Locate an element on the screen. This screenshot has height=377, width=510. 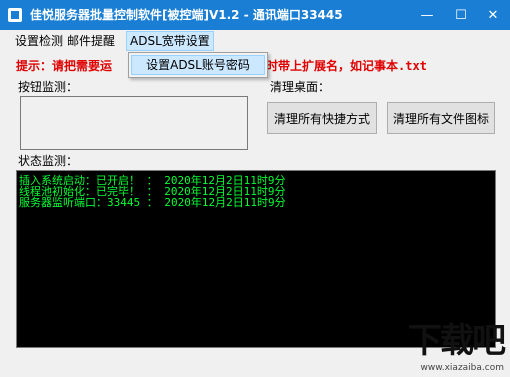
clear-shortcuts-button: 清理所有快捷方式 is located at coordinates (322, 118).